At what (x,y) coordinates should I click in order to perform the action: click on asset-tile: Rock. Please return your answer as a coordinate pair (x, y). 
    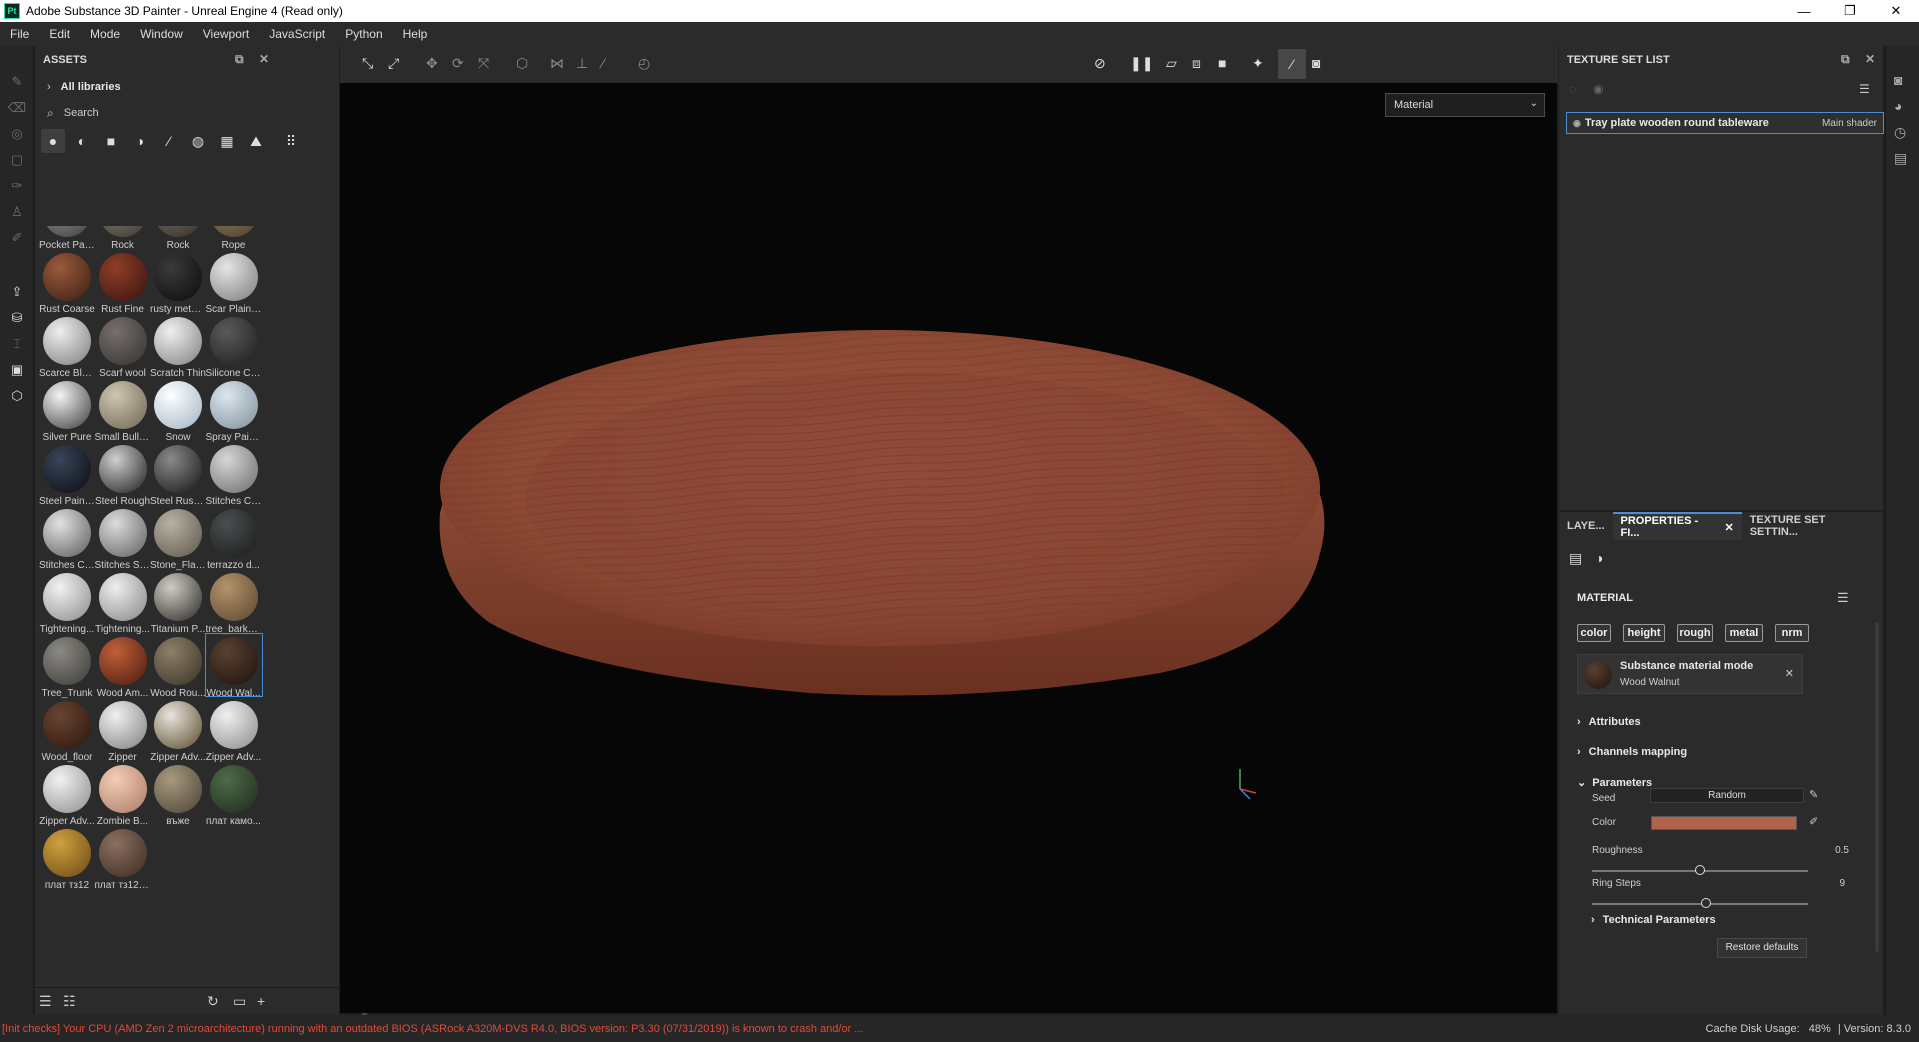
    Looking at the image, I should click on (178, 238).